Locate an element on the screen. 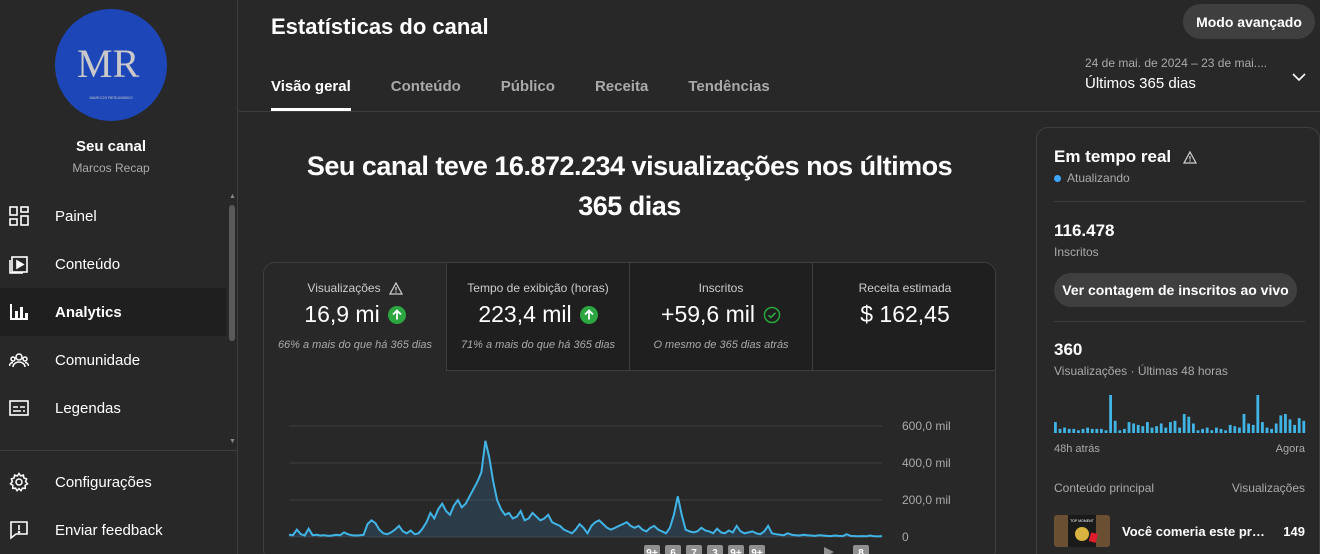 This screenshot has width=1320, height=554. metric-label: Visualizações is located at coordinates (344, 288).